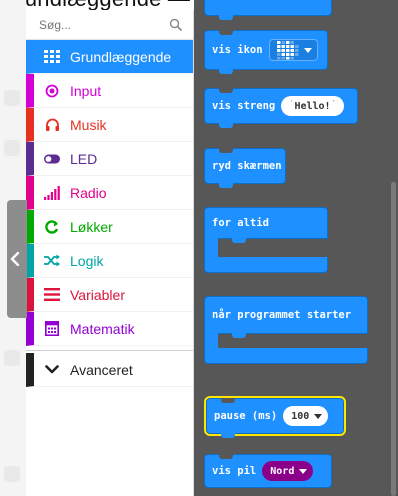 The width and height of the screenshot is (398, 496). I want to click on divider, so click(109, 350).